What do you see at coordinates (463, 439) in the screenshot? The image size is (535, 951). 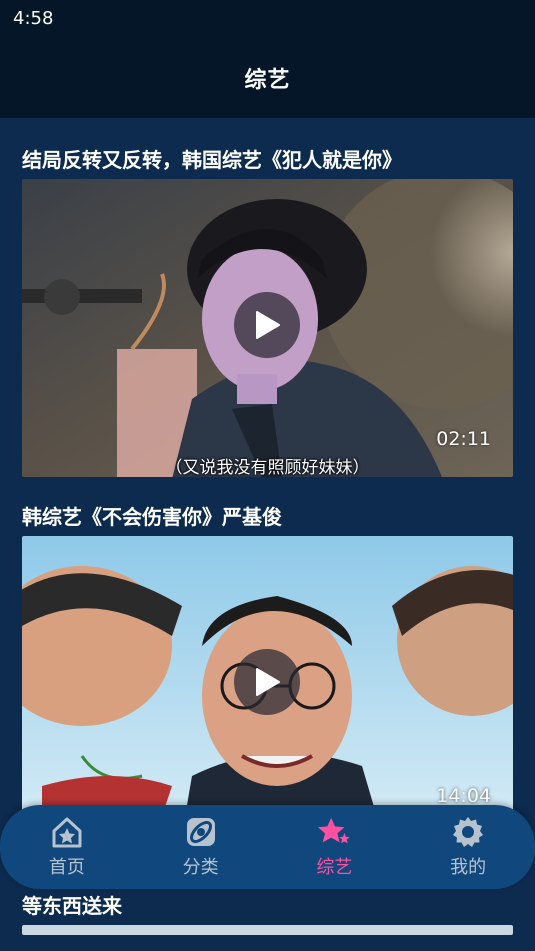 I see `video-duration: 02:11` at bounding box center [463, 439].